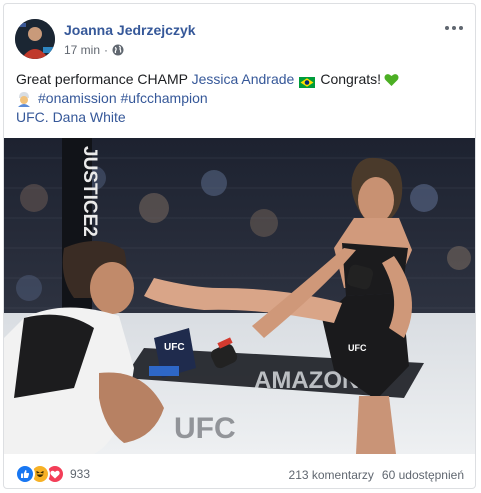 Image resolution: width=481 pixels, height=493 pixels. I want to click on post-header: Joanna Jedrzejczyk 17 min ·, so click(239, 35).